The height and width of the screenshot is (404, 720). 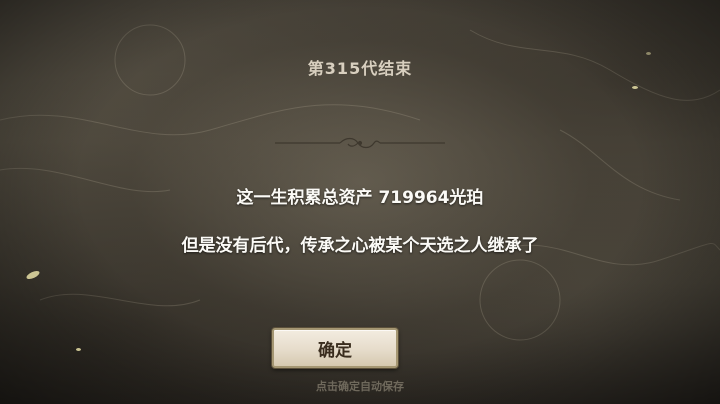 What do you see at coordinates (360, 246) in the screenshot?
I see `inheritance-message: 但是没有后代，传承之心被某个天选之人继承了` at bounding box center [360, 246].